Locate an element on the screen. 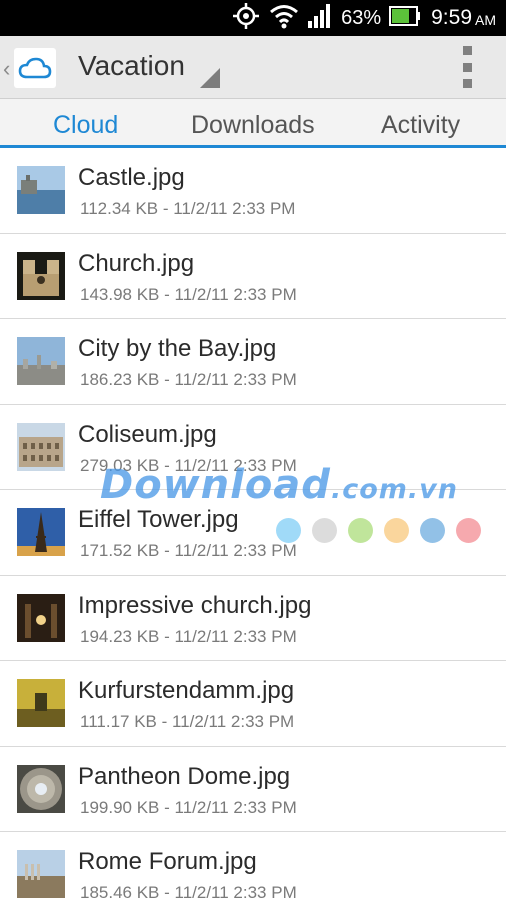  church-thumbnail is located at coordinates (41, 275).